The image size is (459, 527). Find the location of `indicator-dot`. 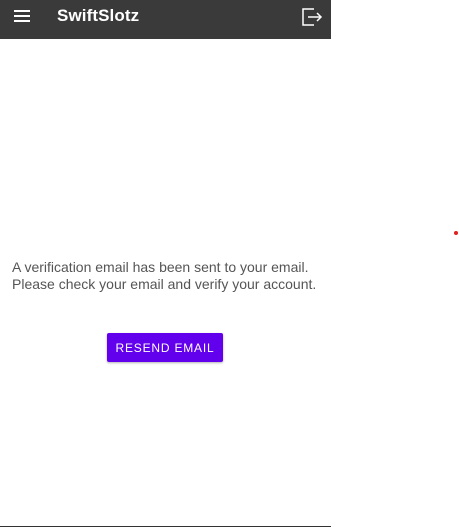

indicator-dot is located at coordinates (456, 233).